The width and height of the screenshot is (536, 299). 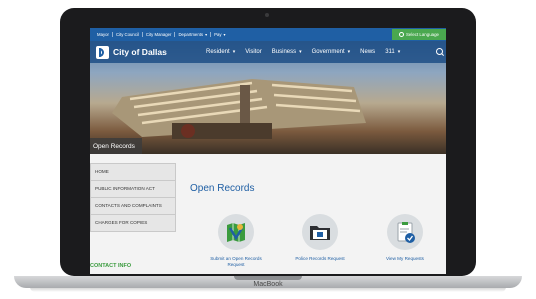 I want to click on city-logo: City of Dallas, so click(x=131, y=52).